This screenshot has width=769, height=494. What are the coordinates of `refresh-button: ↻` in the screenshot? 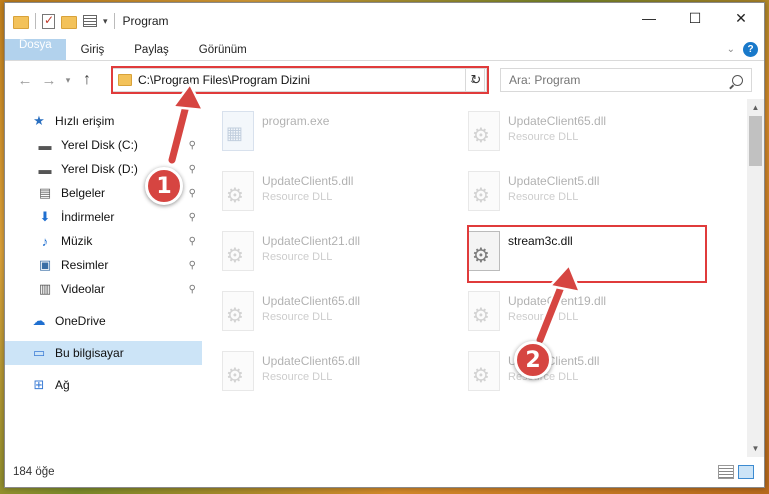 It's located at (476, 80).